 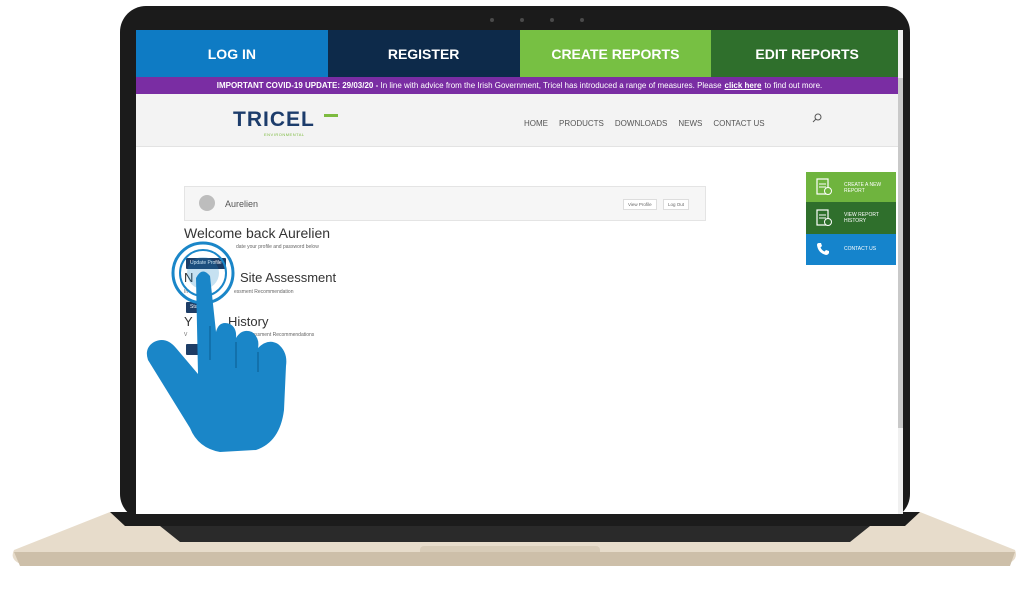 What do you see at coordinates (900, 253) in the screenshot?
I see `scrollbar-thumb` at bounding box center [900, 253].